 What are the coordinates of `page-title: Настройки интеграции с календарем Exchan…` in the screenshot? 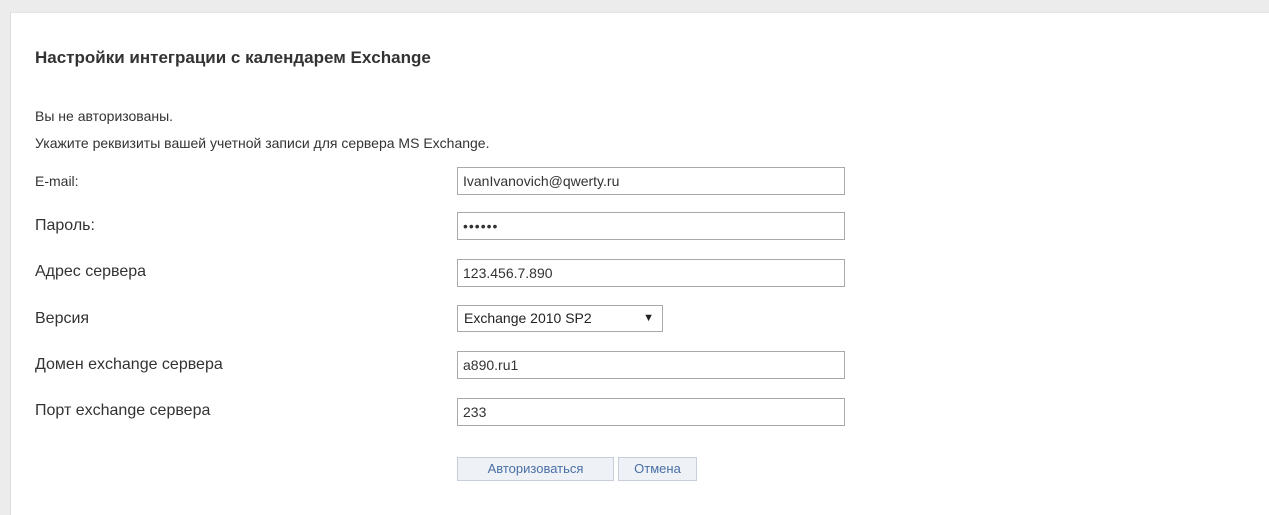 It's located at (233, 57).